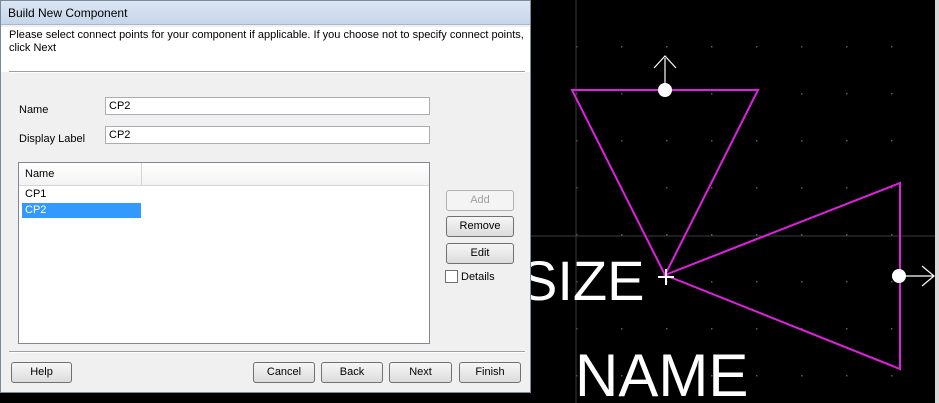 This screenshot has height=403, width=939. What do you see at coordinates (267, 135) in the screenshot?
I see `display-label-field` at bounding box center [267, 135].